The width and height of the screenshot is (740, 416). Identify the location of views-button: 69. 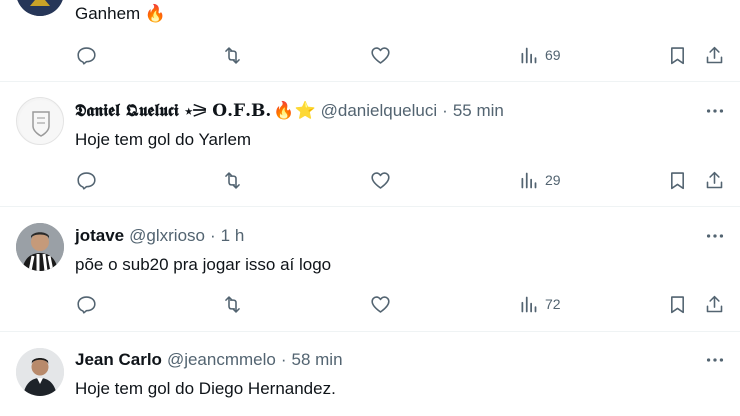
(539, 55).